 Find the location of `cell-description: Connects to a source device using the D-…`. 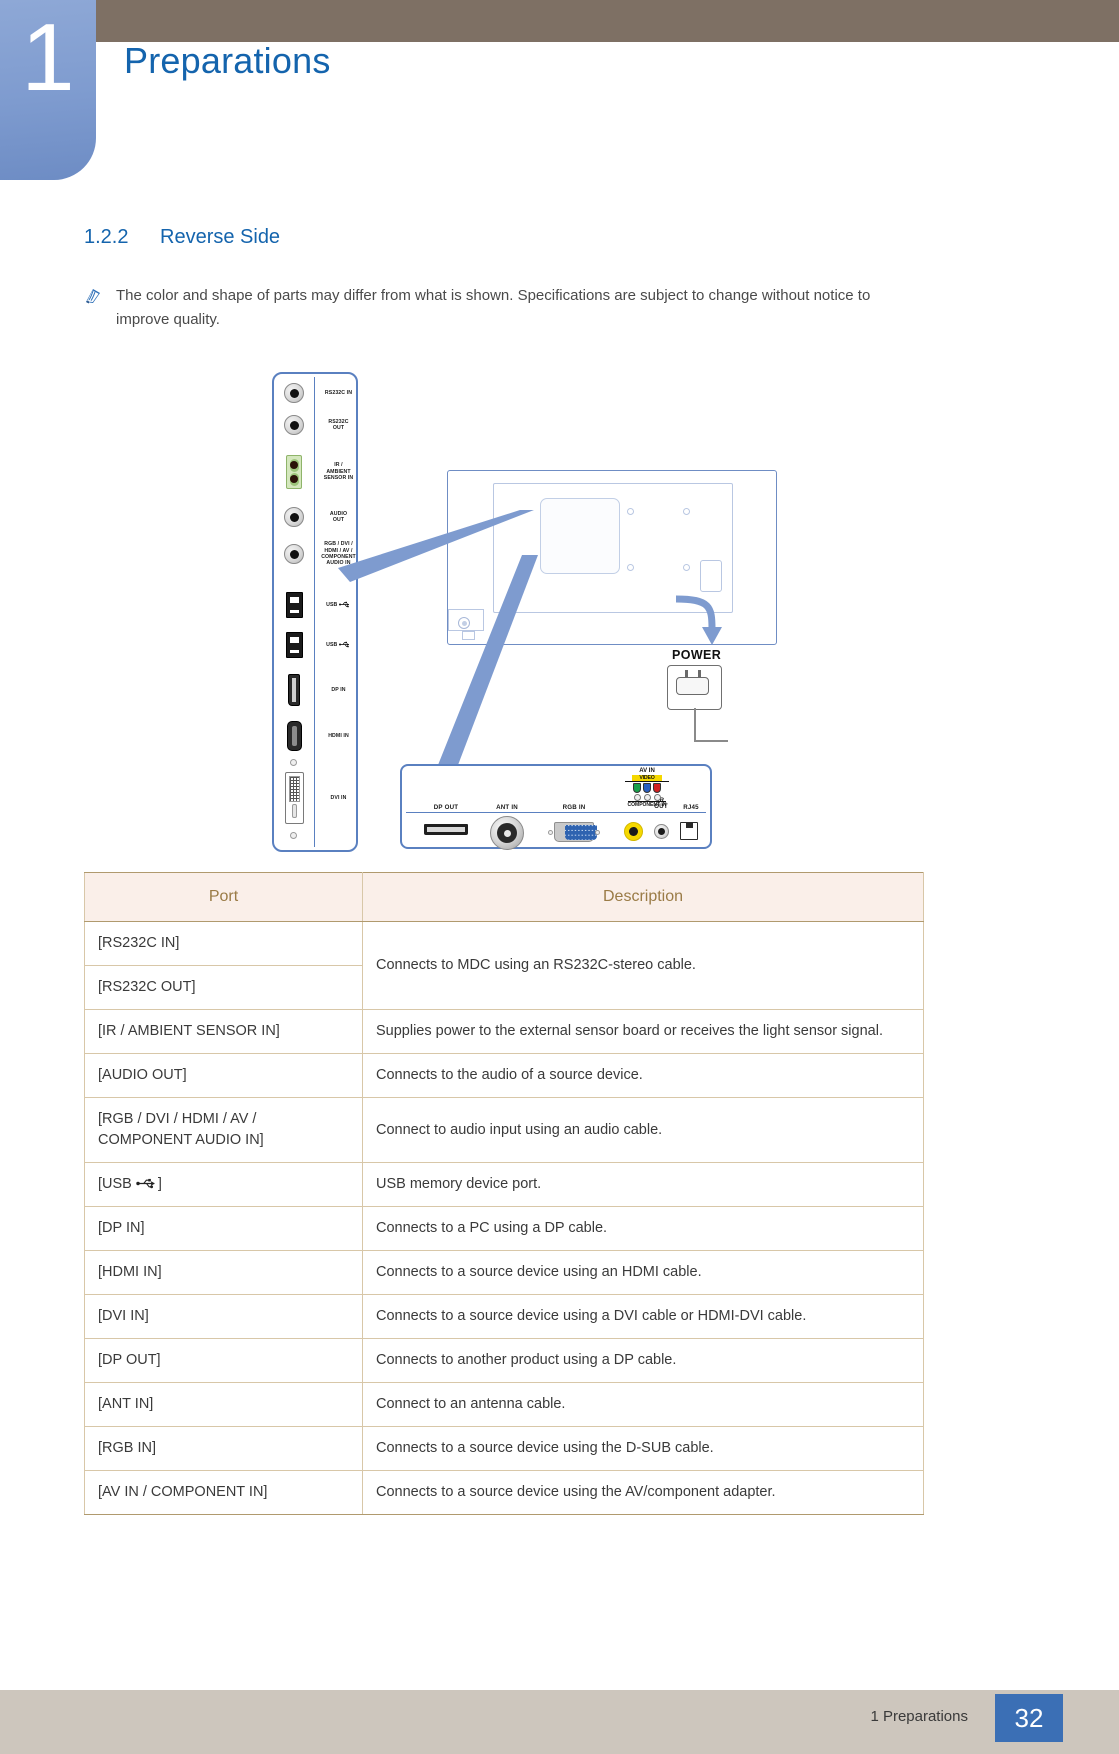

cell-description: Connects to a source device using the D-… is located at coordinates (643, 1448).